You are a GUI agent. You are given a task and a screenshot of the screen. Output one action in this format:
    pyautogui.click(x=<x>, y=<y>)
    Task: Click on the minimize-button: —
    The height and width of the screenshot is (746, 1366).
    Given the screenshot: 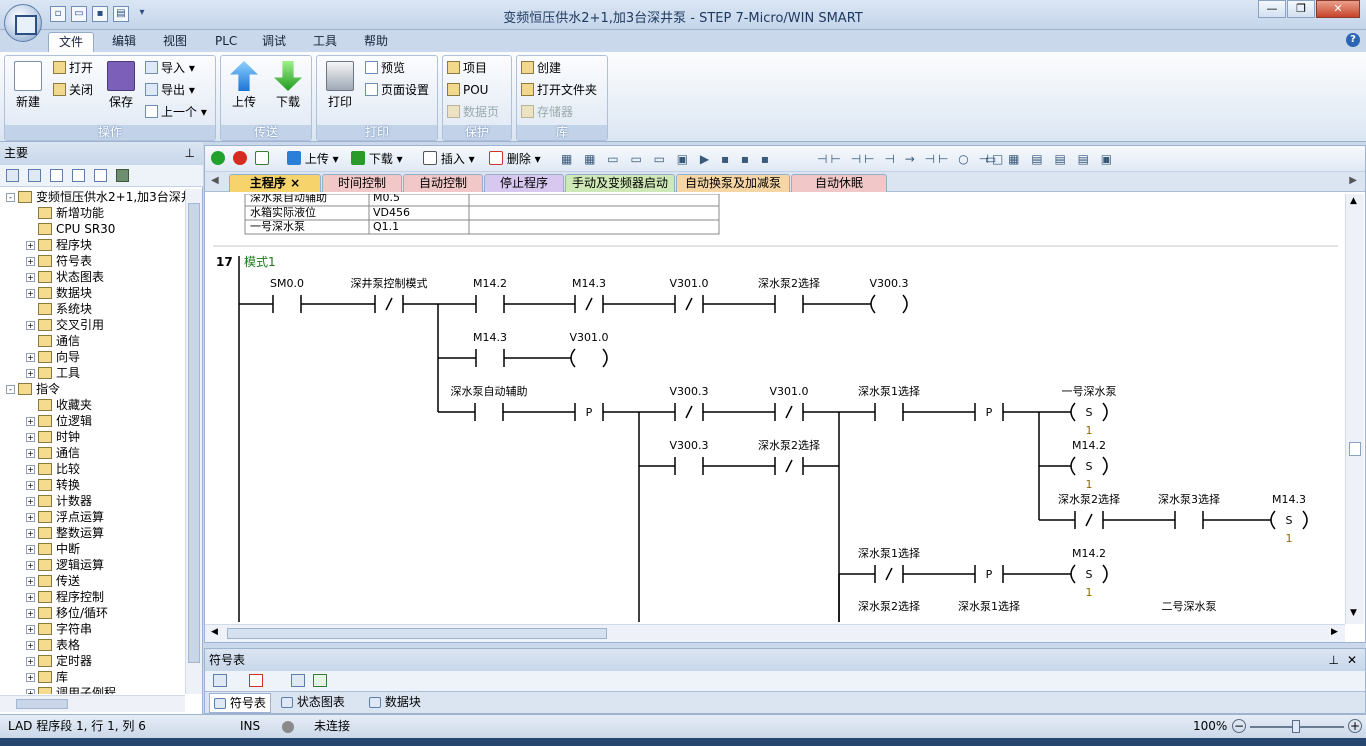 What is the action you would take?
    pyautogui.click(x=1272, y=9)
    